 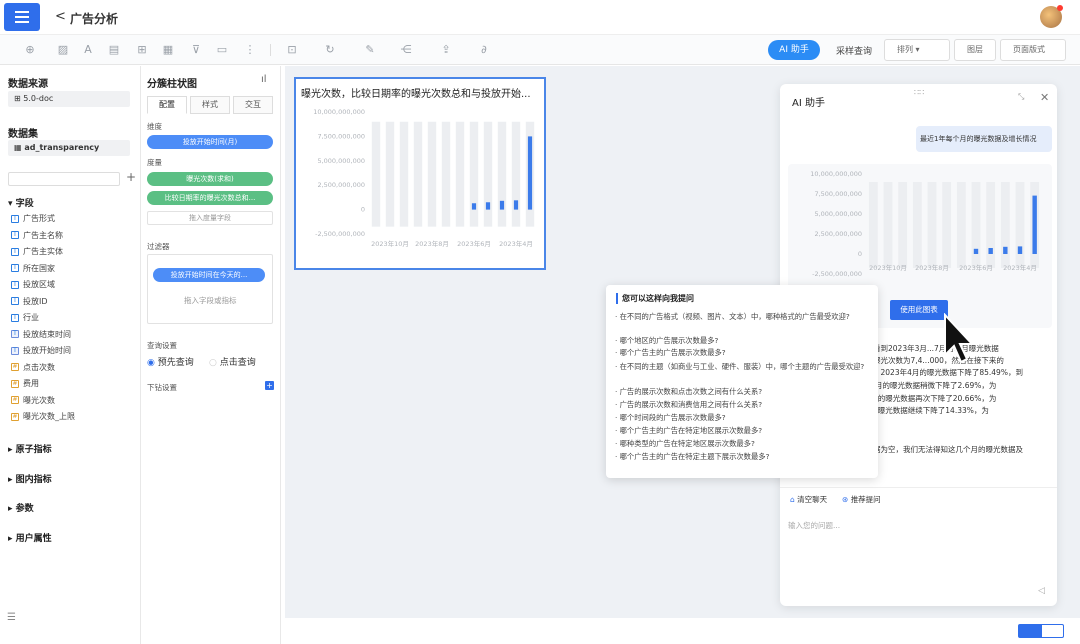 I want to click on preload-radio: ◉ 预先查询, so click(x=170, y=361).